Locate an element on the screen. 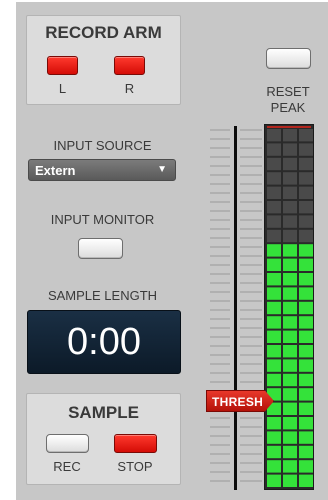  level-meter-segments is located at coordinates (290, 306).